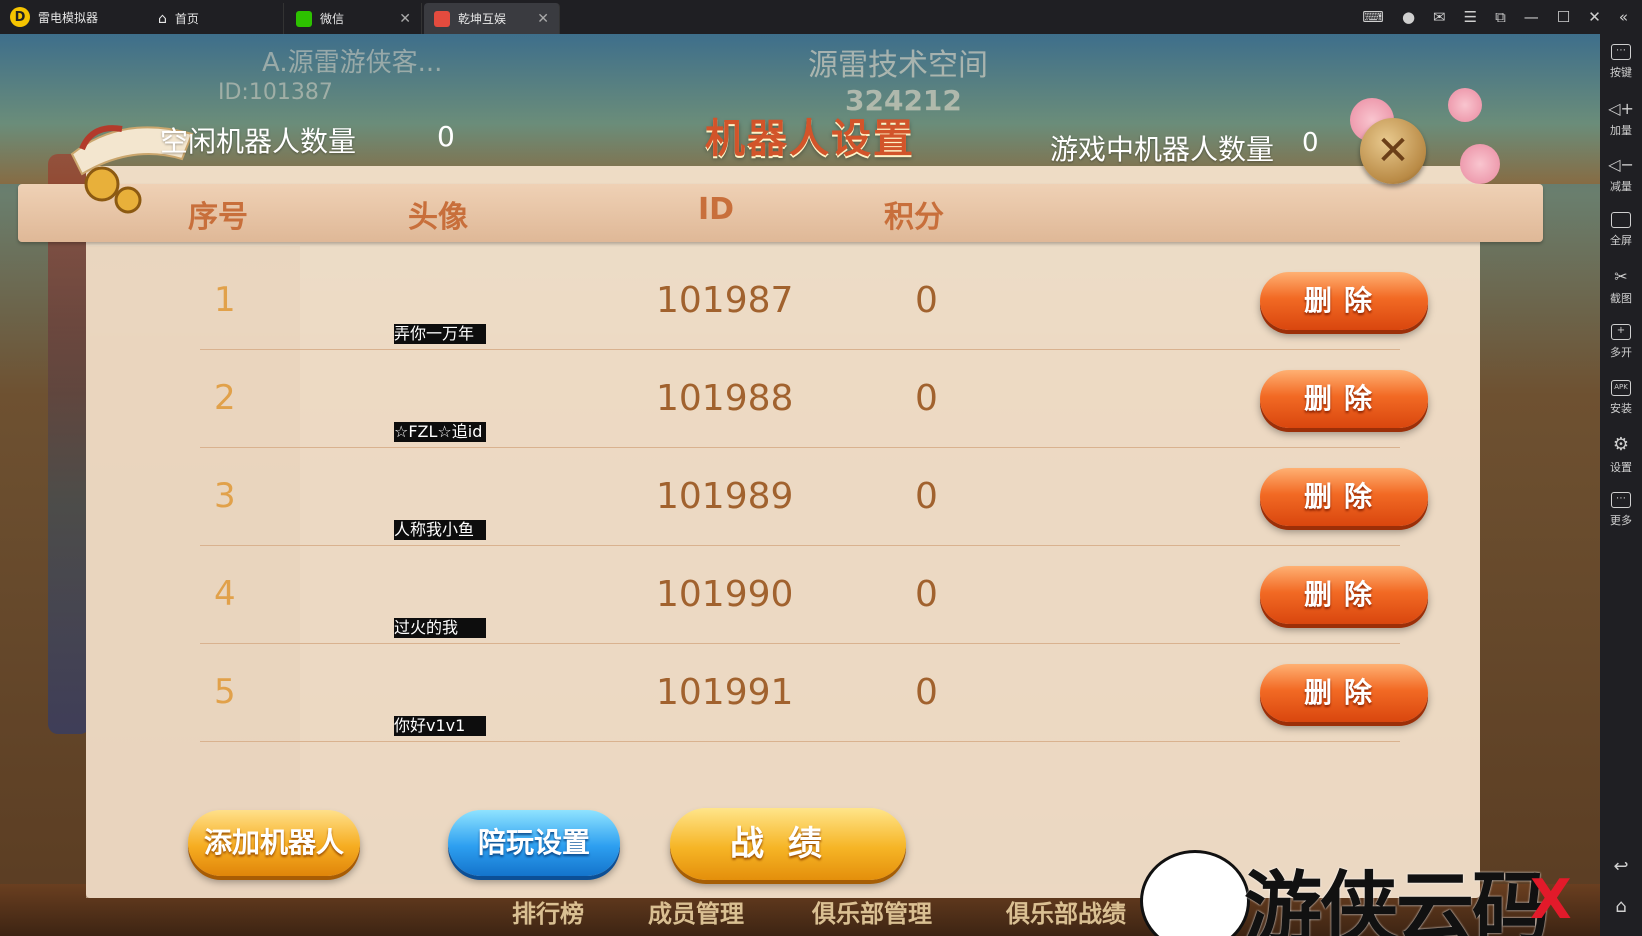  I want to click on table-row: 3 人称我小鱼 101989 0 删除, so click(814, 497).